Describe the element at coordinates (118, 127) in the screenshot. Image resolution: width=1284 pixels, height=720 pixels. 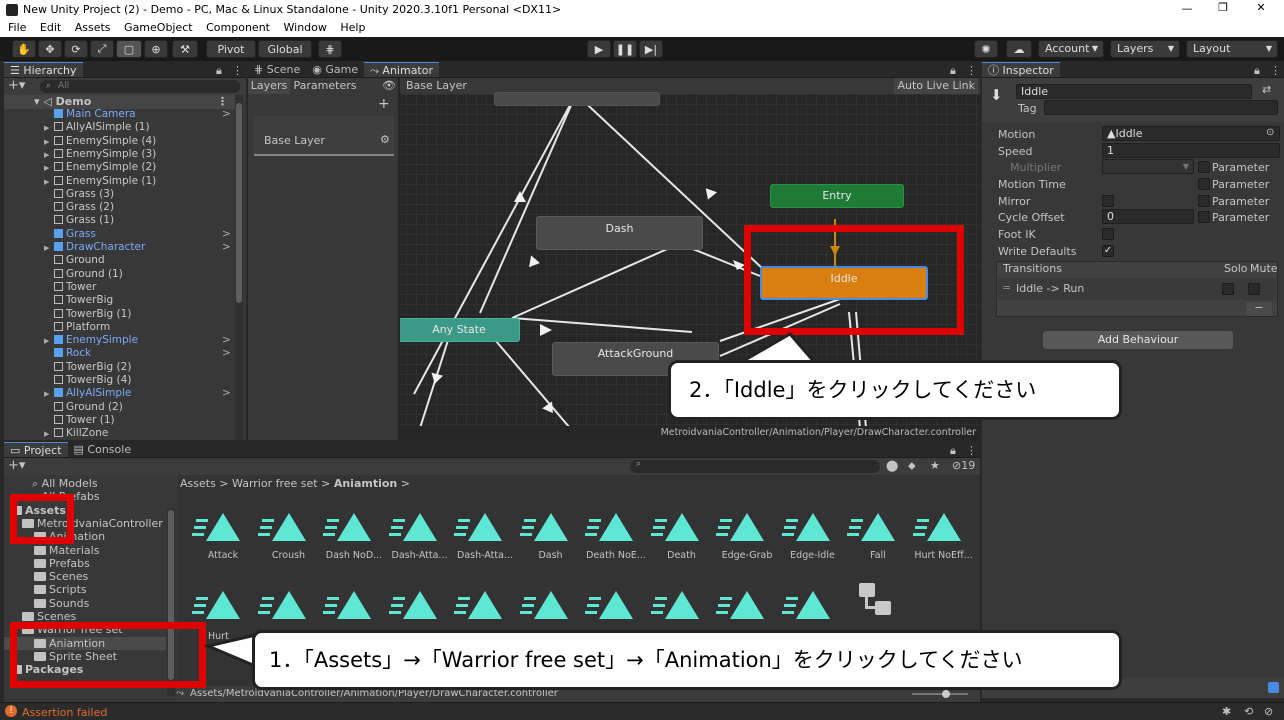
I see `hierarchy-item: ▶ AllyAISimple (1)` at that location.